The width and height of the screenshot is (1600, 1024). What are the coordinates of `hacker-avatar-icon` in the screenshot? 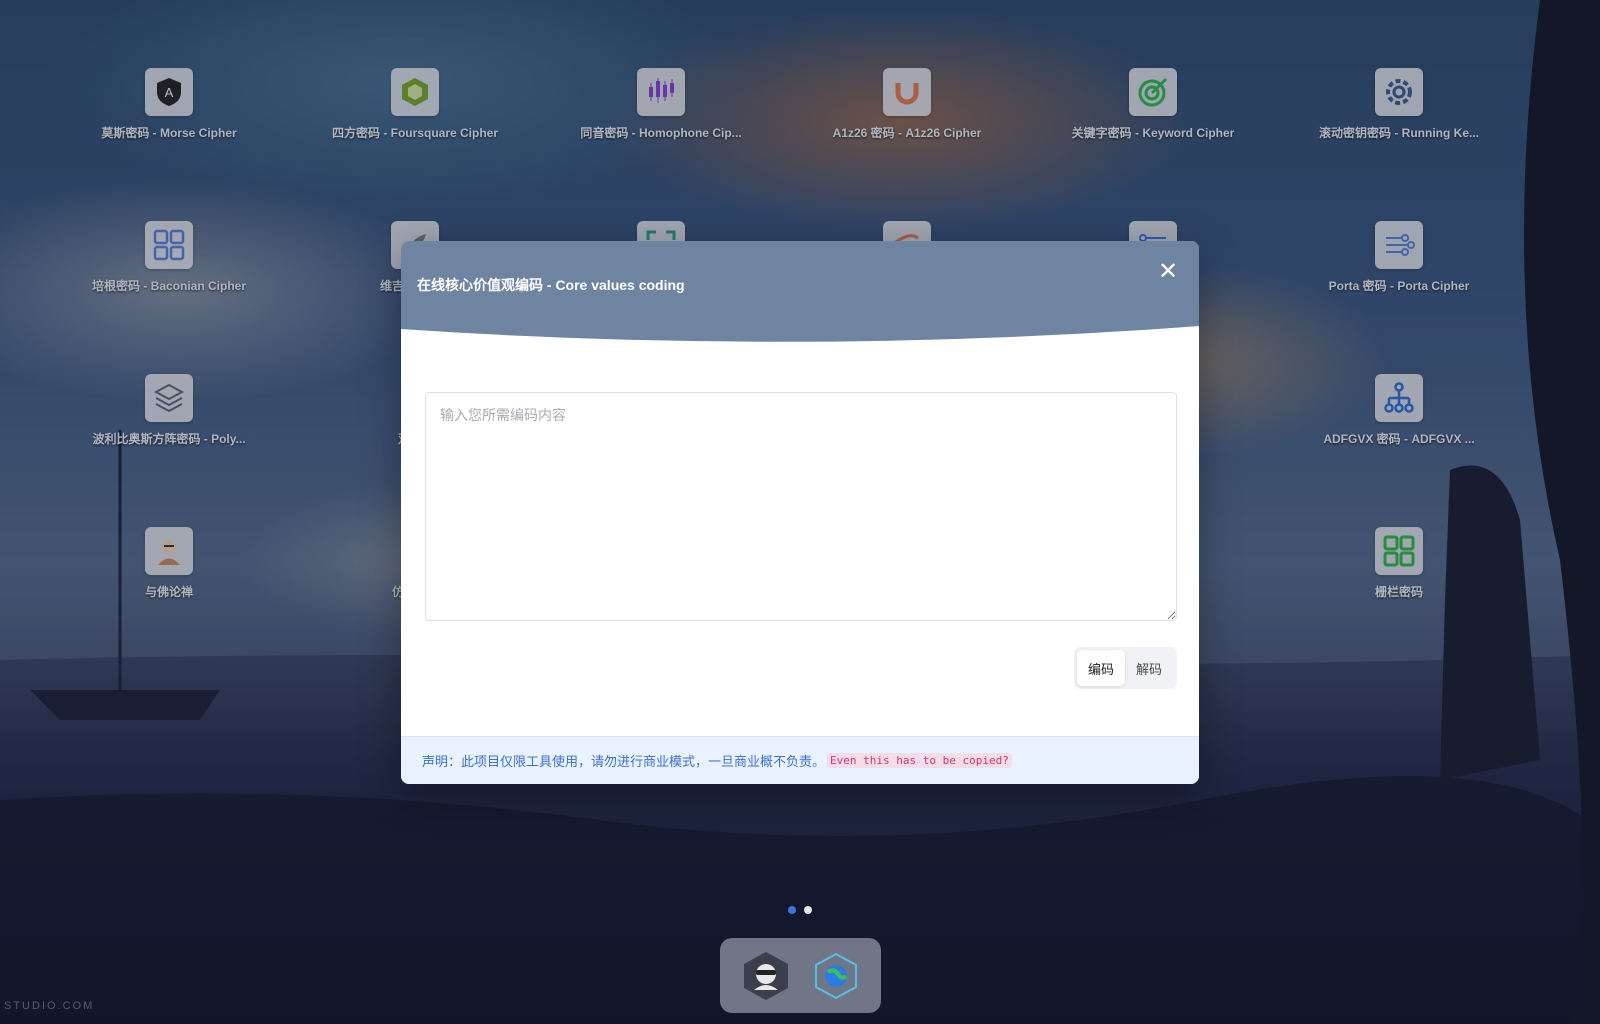 It's located at (766, 976).